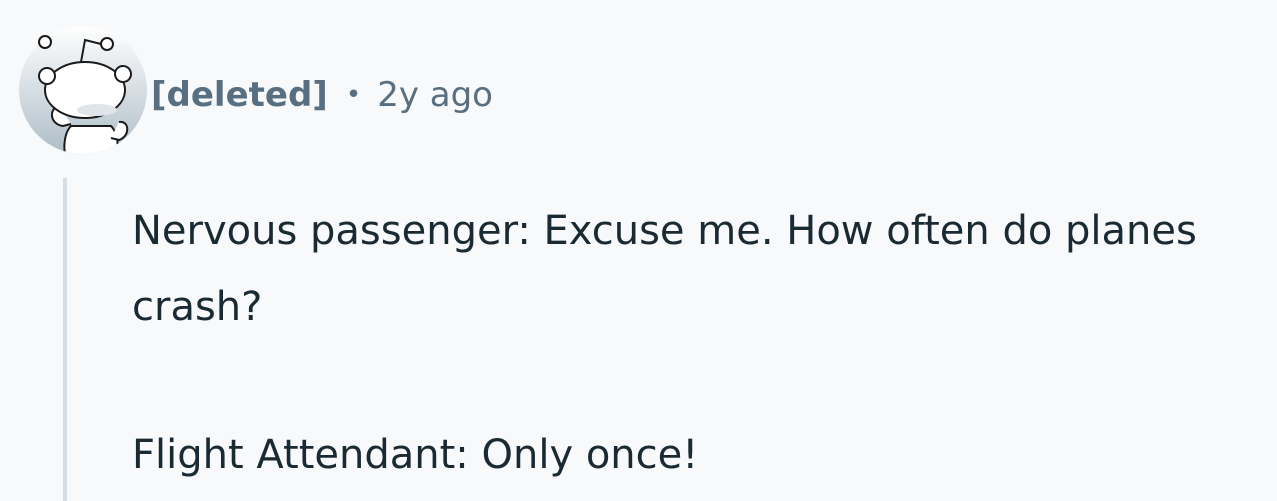 This screenshot has height=501, width=1277. Describe the element at coordinates (435, 95) in the screenshot. I see `timestamp: 2y ago` at that location.